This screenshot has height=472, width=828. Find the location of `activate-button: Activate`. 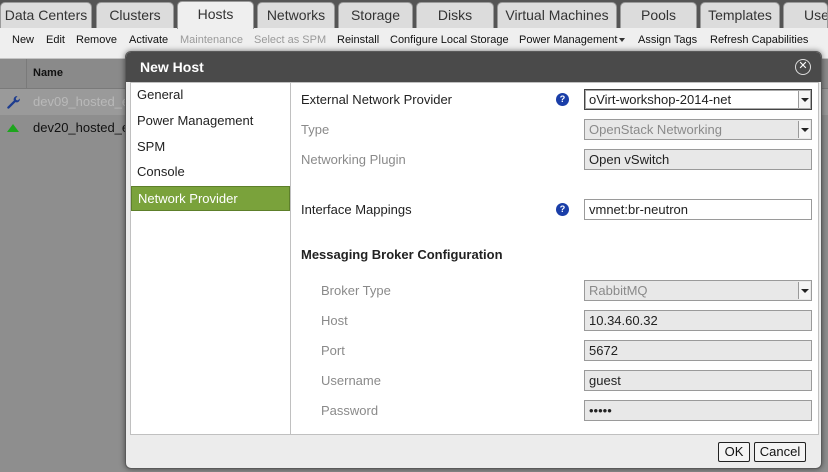

activate-button: Activate is located at coordinates (148, 40).